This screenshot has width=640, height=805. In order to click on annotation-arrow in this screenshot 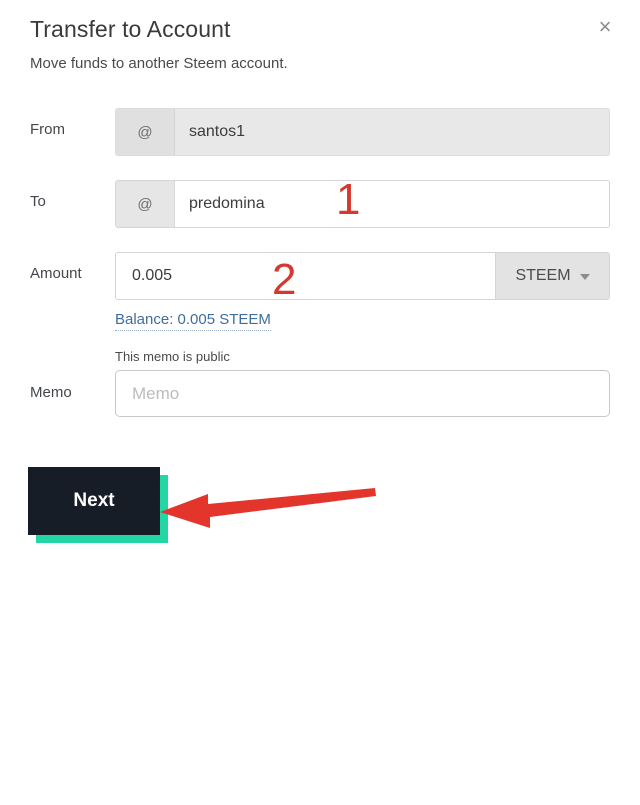, I will do `click(268, 508)`.